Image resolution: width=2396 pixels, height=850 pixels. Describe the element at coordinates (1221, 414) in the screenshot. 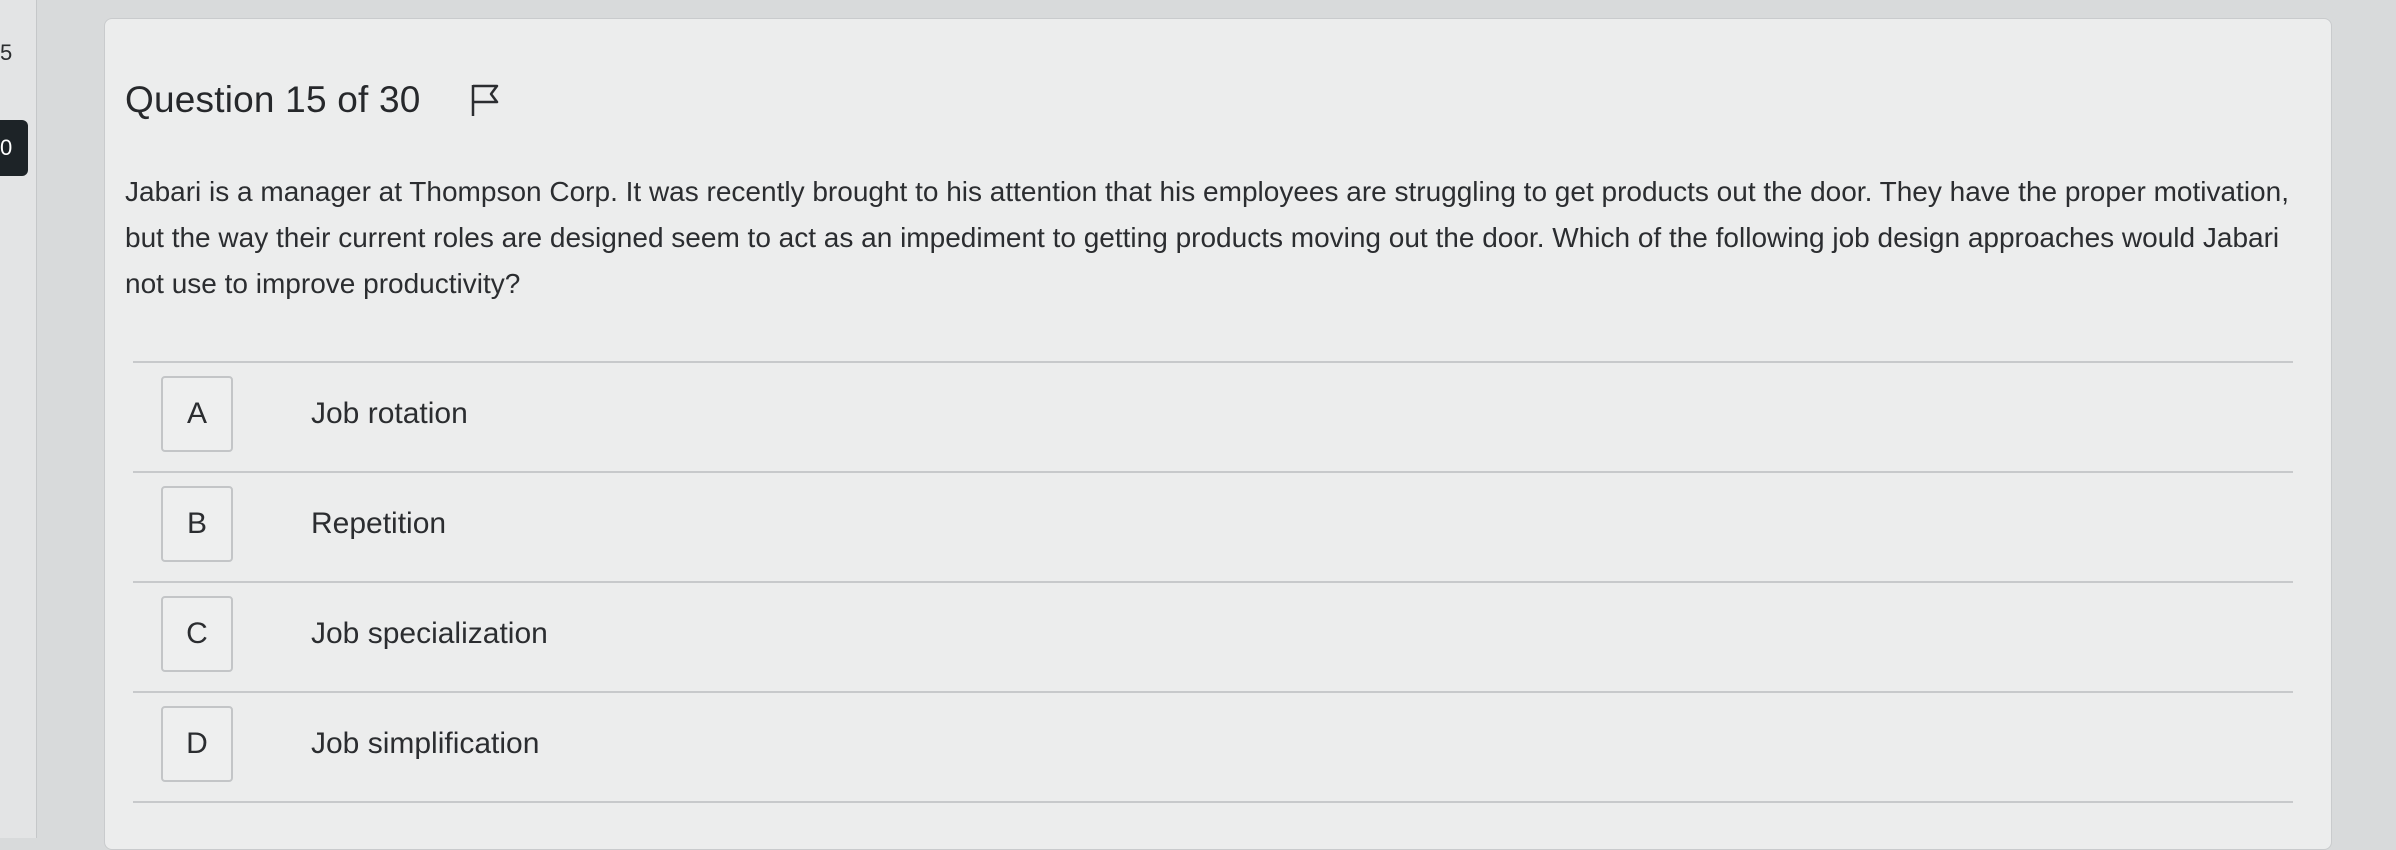

I see `answer-option-a: A Job rotation` at that location.